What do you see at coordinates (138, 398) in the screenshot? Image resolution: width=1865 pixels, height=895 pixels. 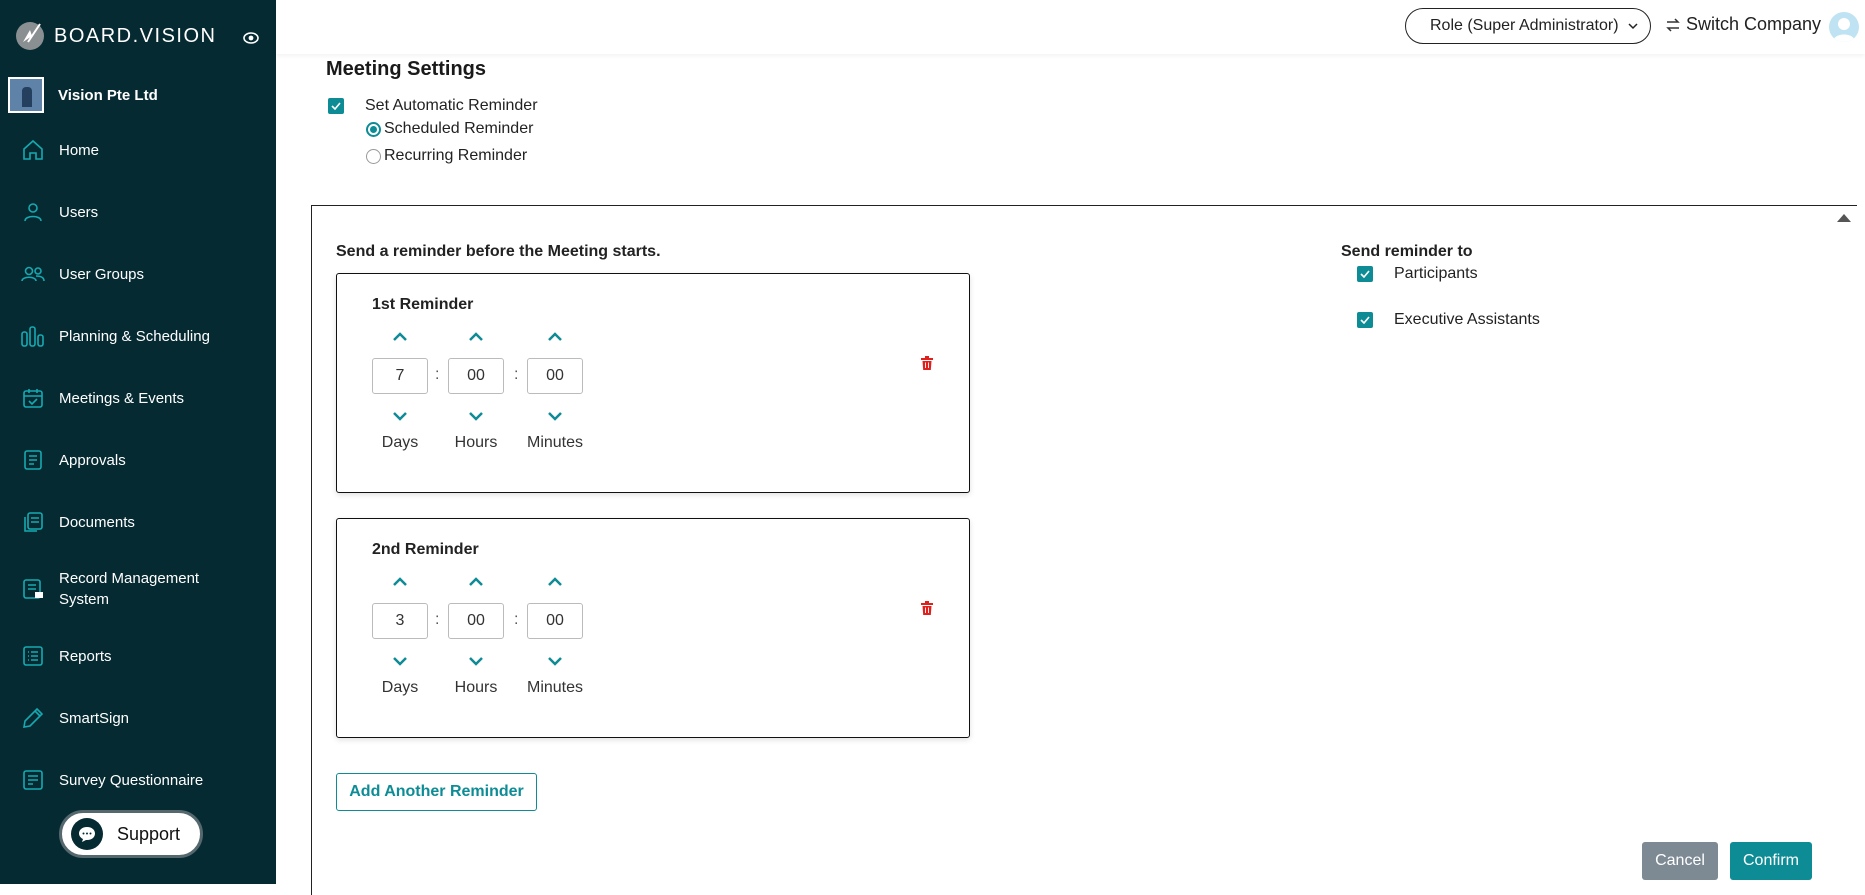 I see `sidebar-item-meetings-events: Meetings & Events` at bounding box center [138, 398].